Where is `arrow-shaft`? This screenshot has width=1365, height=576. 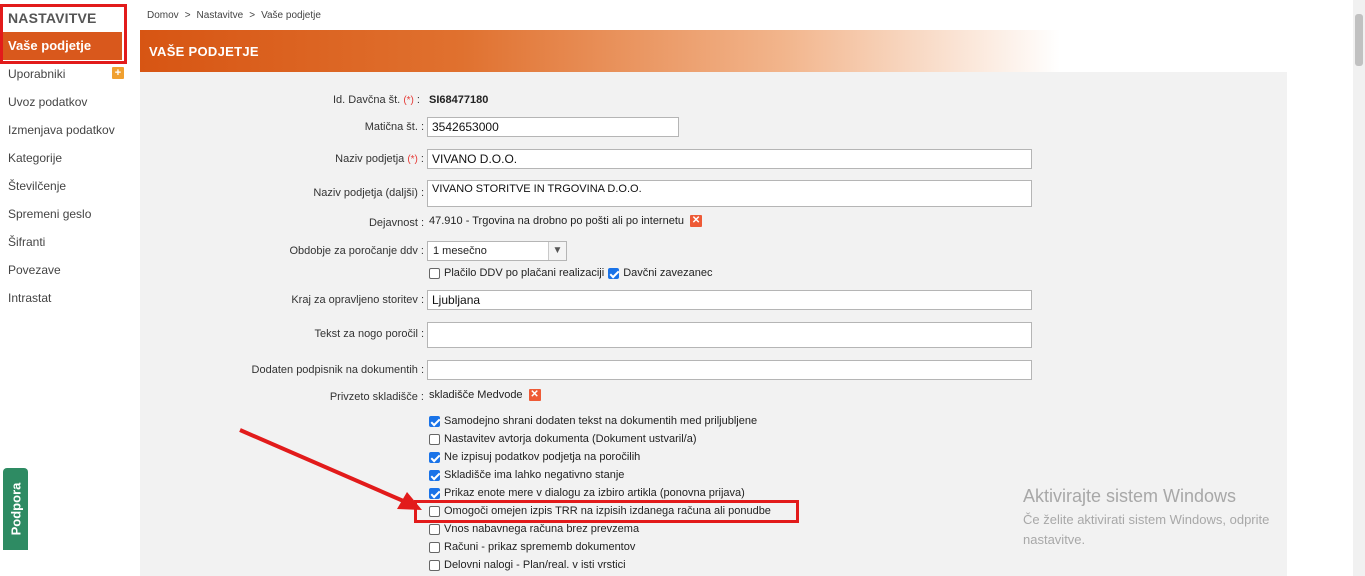 arrow-shaft is located at coordinates (324, 466).